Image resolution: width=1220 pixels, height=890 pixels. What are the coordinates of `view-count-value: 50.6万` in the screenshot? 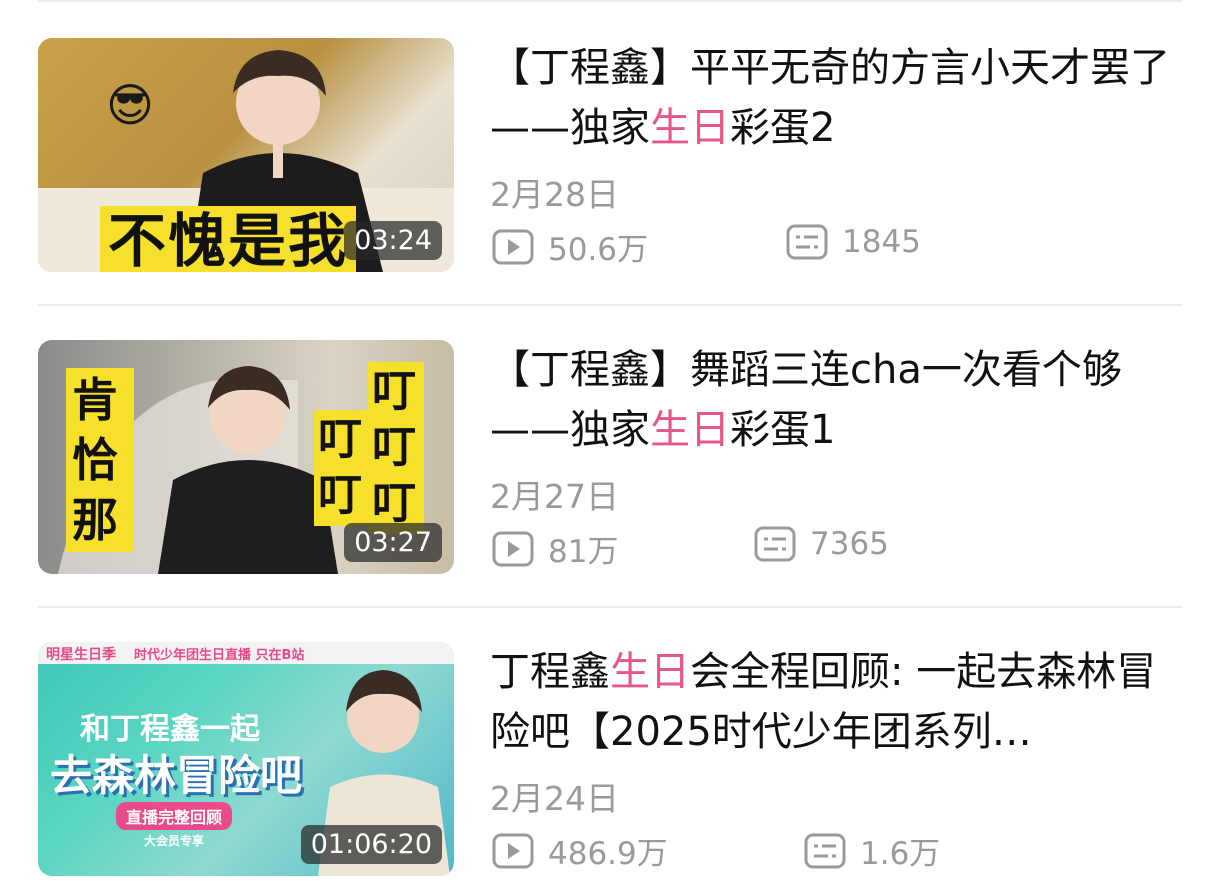 It's located at (598, 250).